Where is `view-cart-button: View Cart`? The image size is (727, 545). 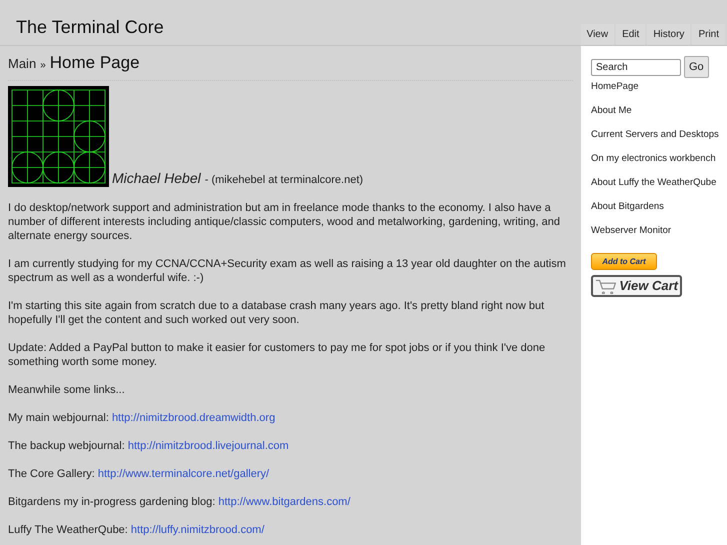
view-cart-button: View Cart is located at coordinates (636, 285).